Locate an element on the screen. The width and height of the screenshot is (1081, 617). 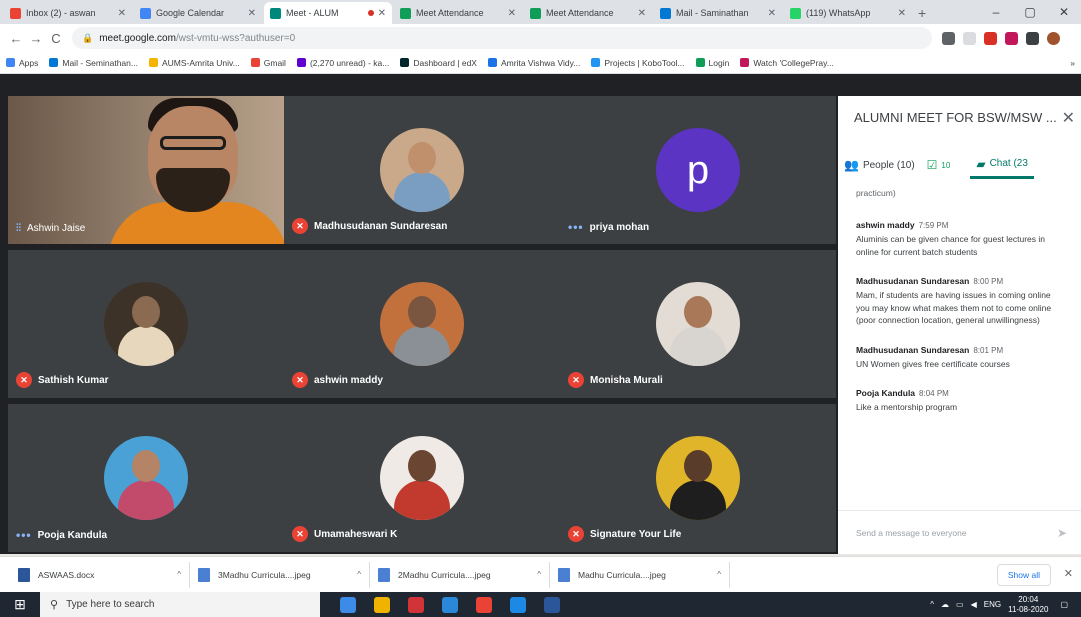
new-tab-button: + is located at coordinates (922, 13).